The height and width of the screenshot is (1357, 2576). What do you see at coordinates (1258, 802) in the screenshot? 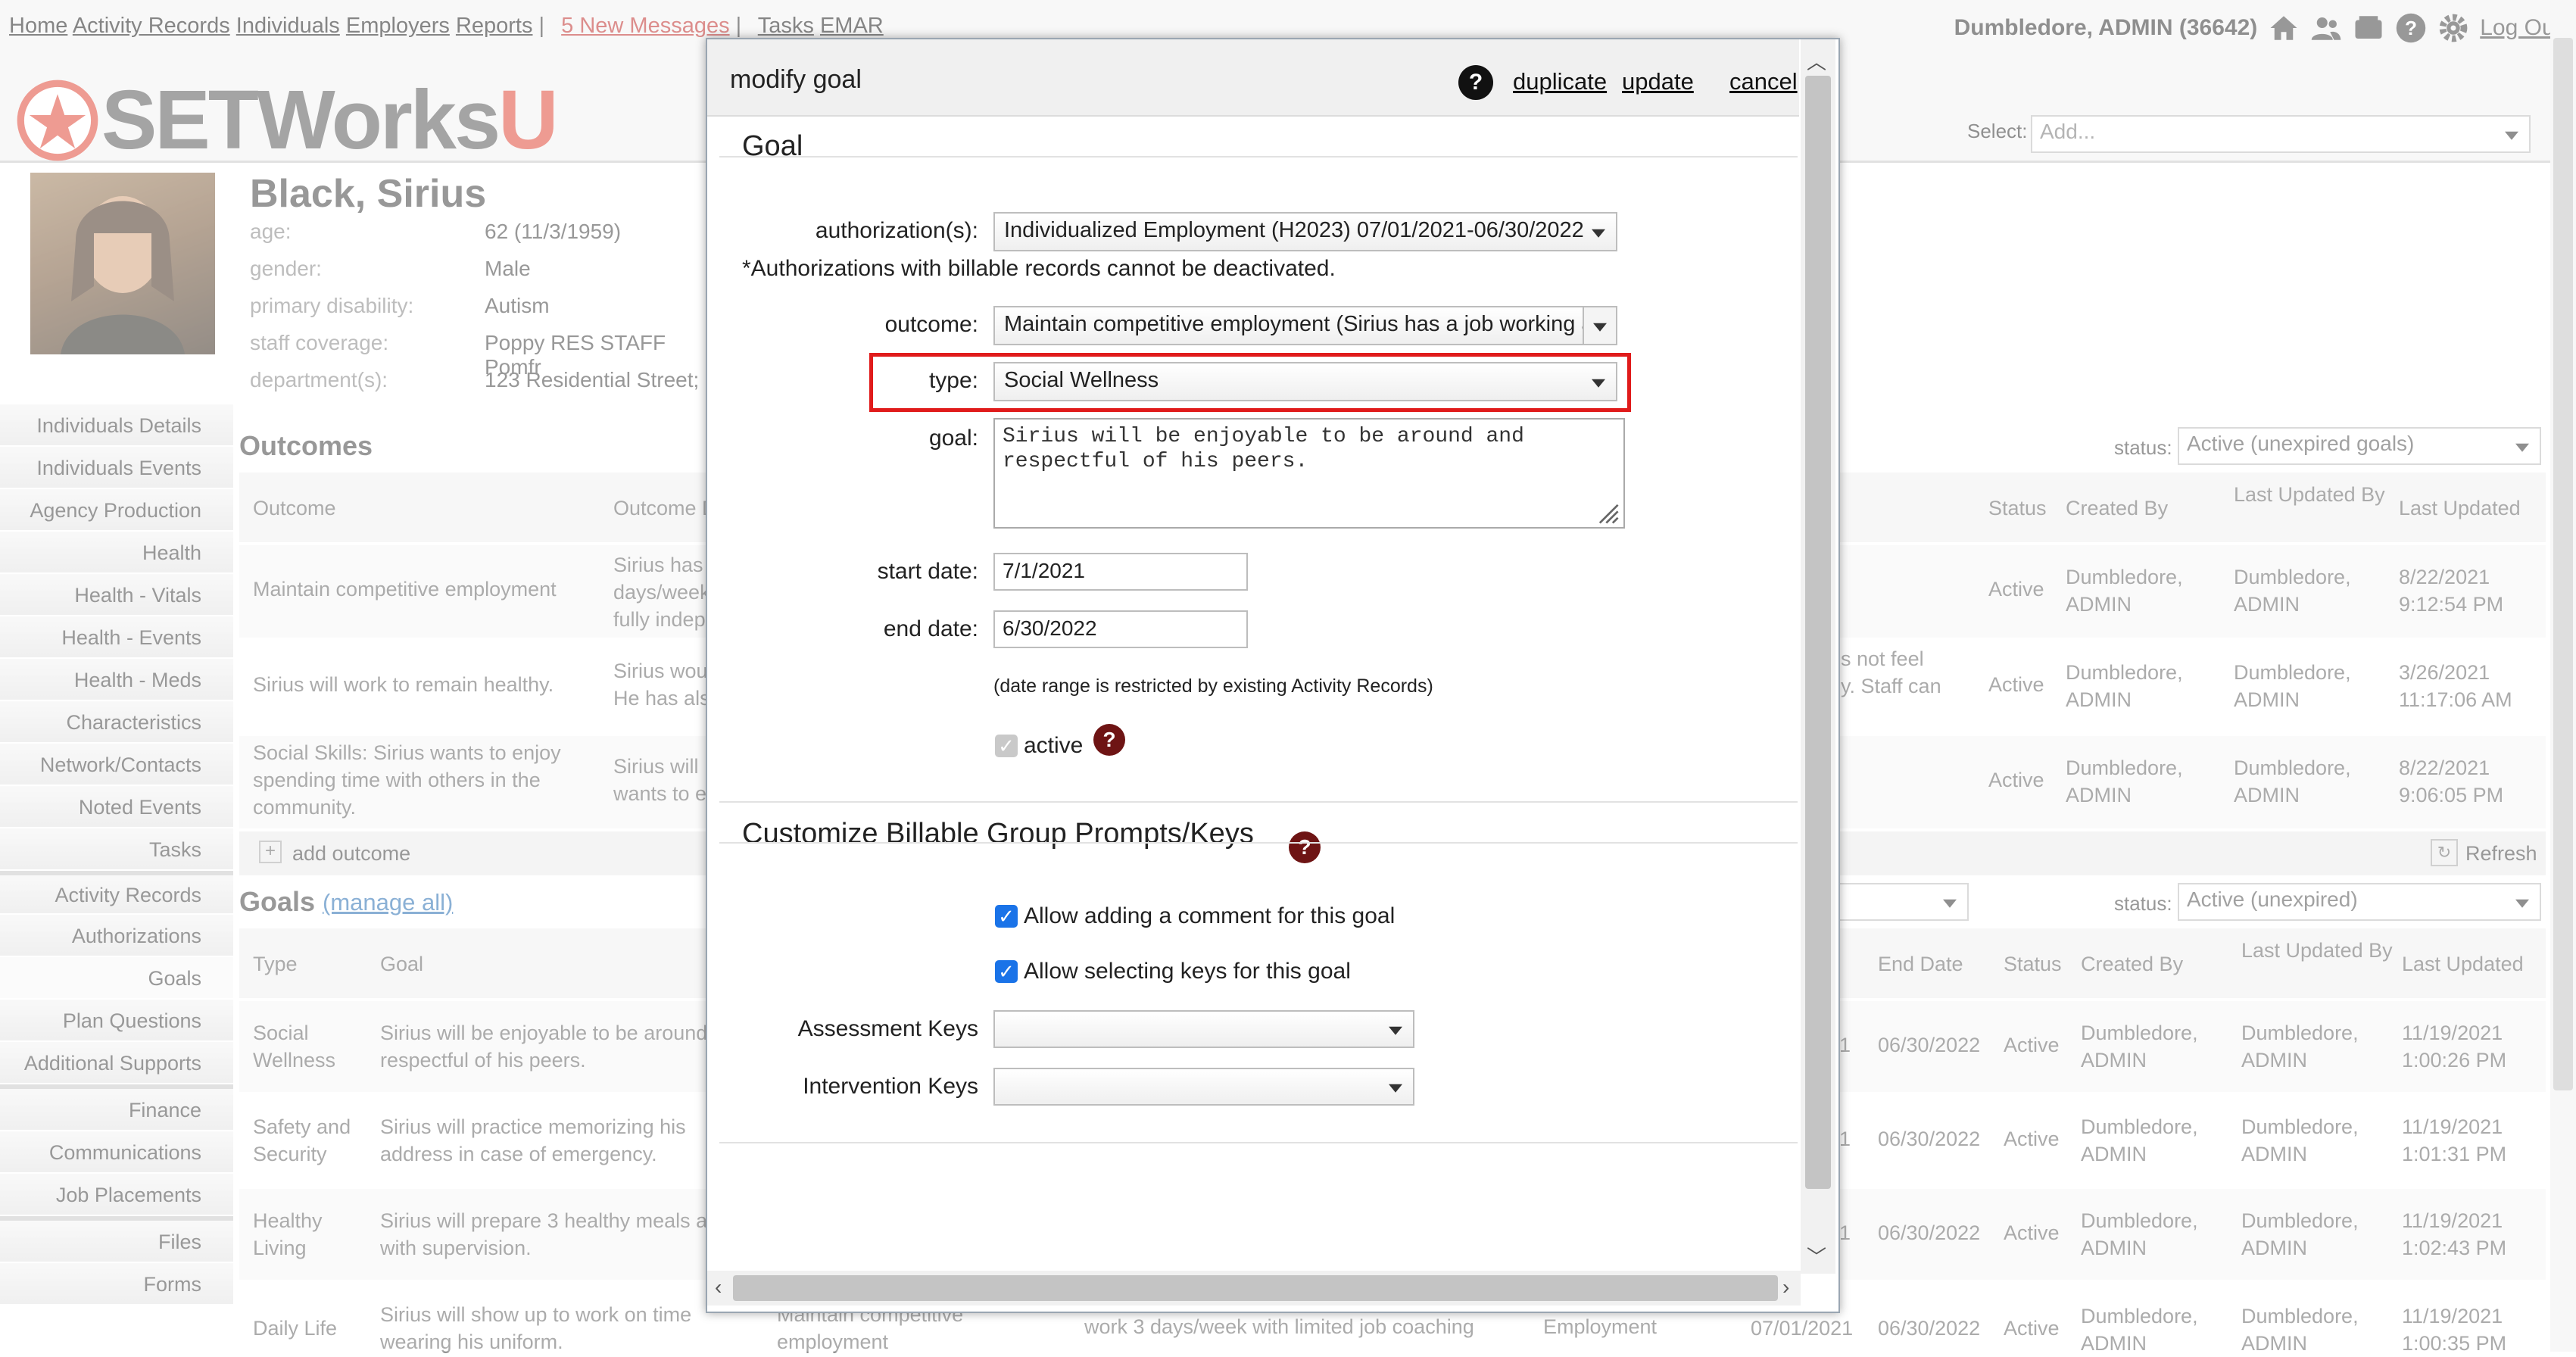
I see `section-divider` at bounding box center [1258, 802].